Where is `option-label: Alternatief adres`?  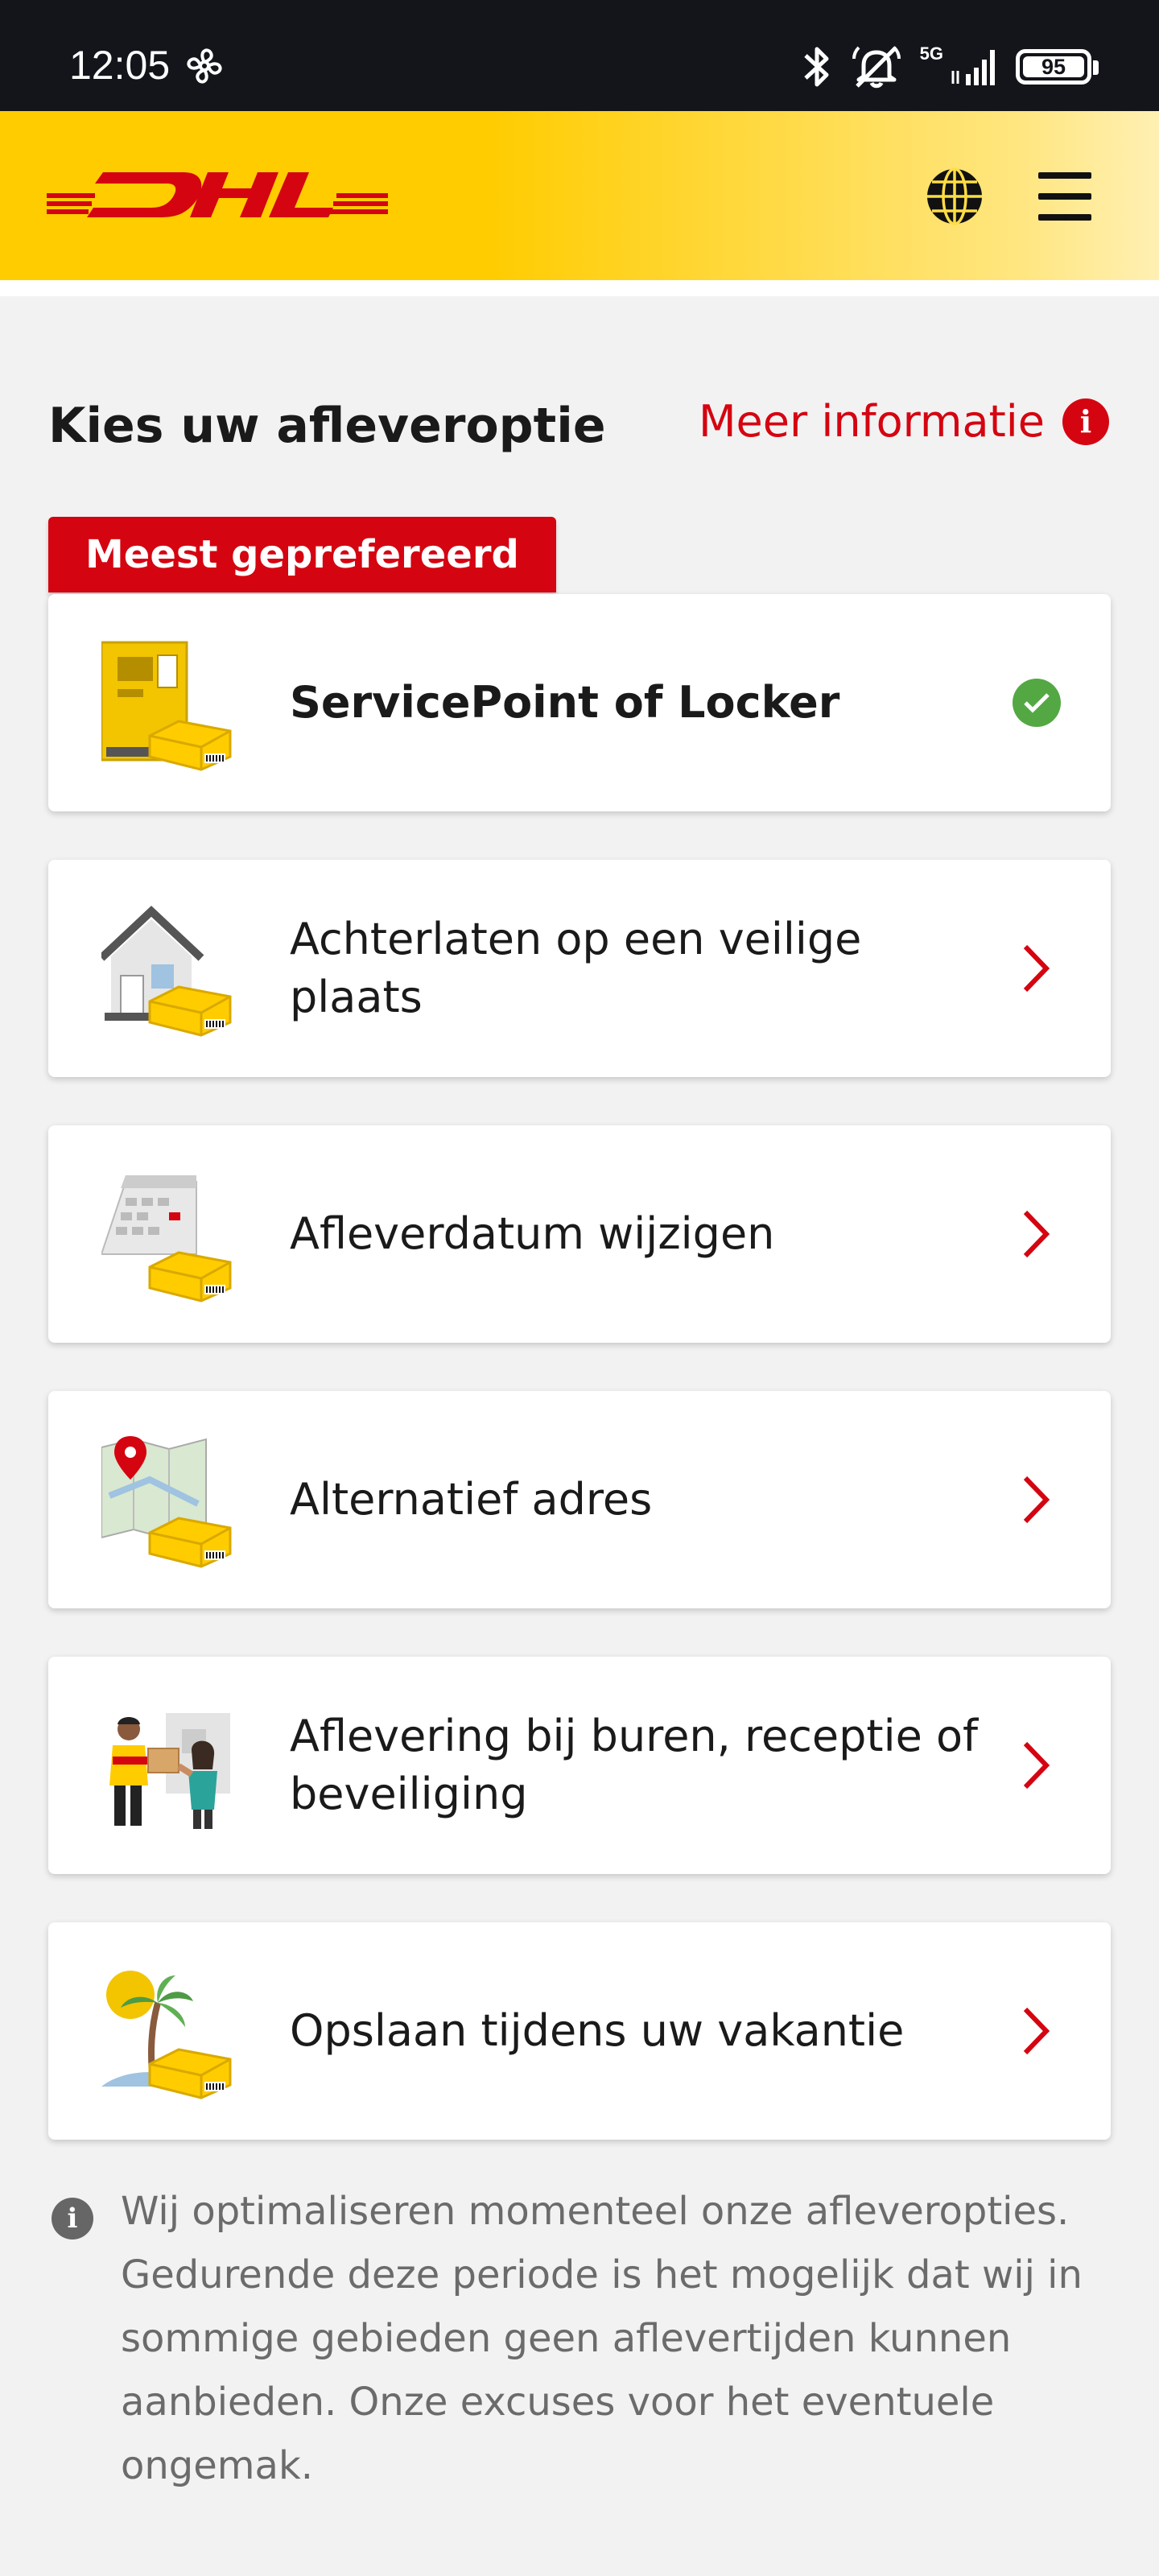 option-label: Alternatief adres is located at coordinates (471, 1499).